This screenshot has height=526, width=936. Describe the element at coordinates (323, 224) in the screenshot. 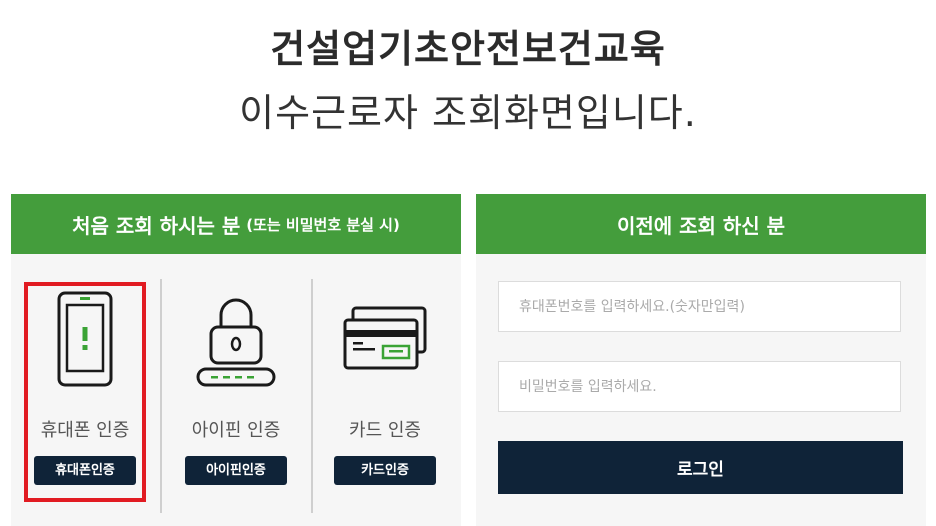

I see `first-time-heading-sub: (또는 비밀번호 분실 시)` at that location.